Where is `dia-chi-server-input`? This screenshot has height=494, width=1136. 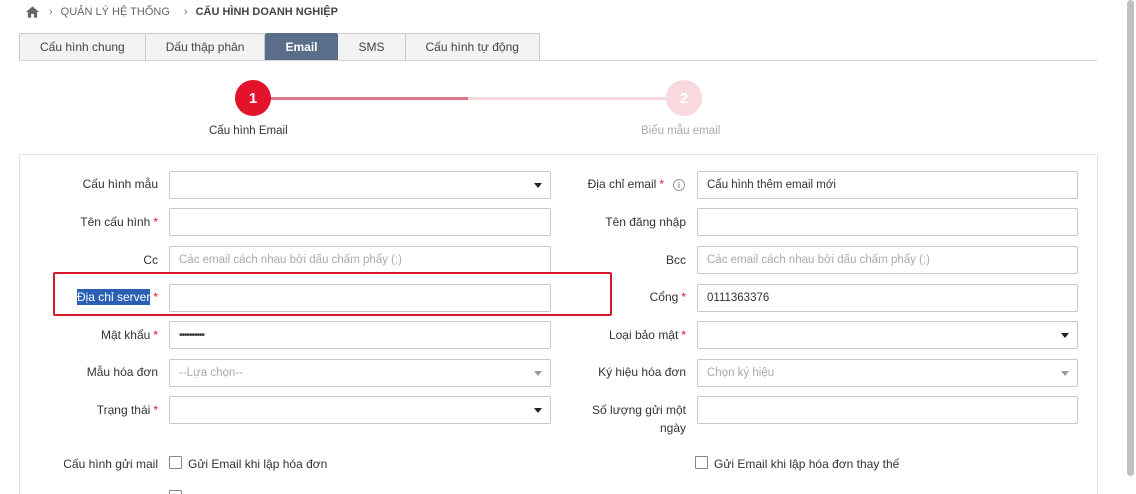
dia-chi-server-input is located at coordinates (360, 298).